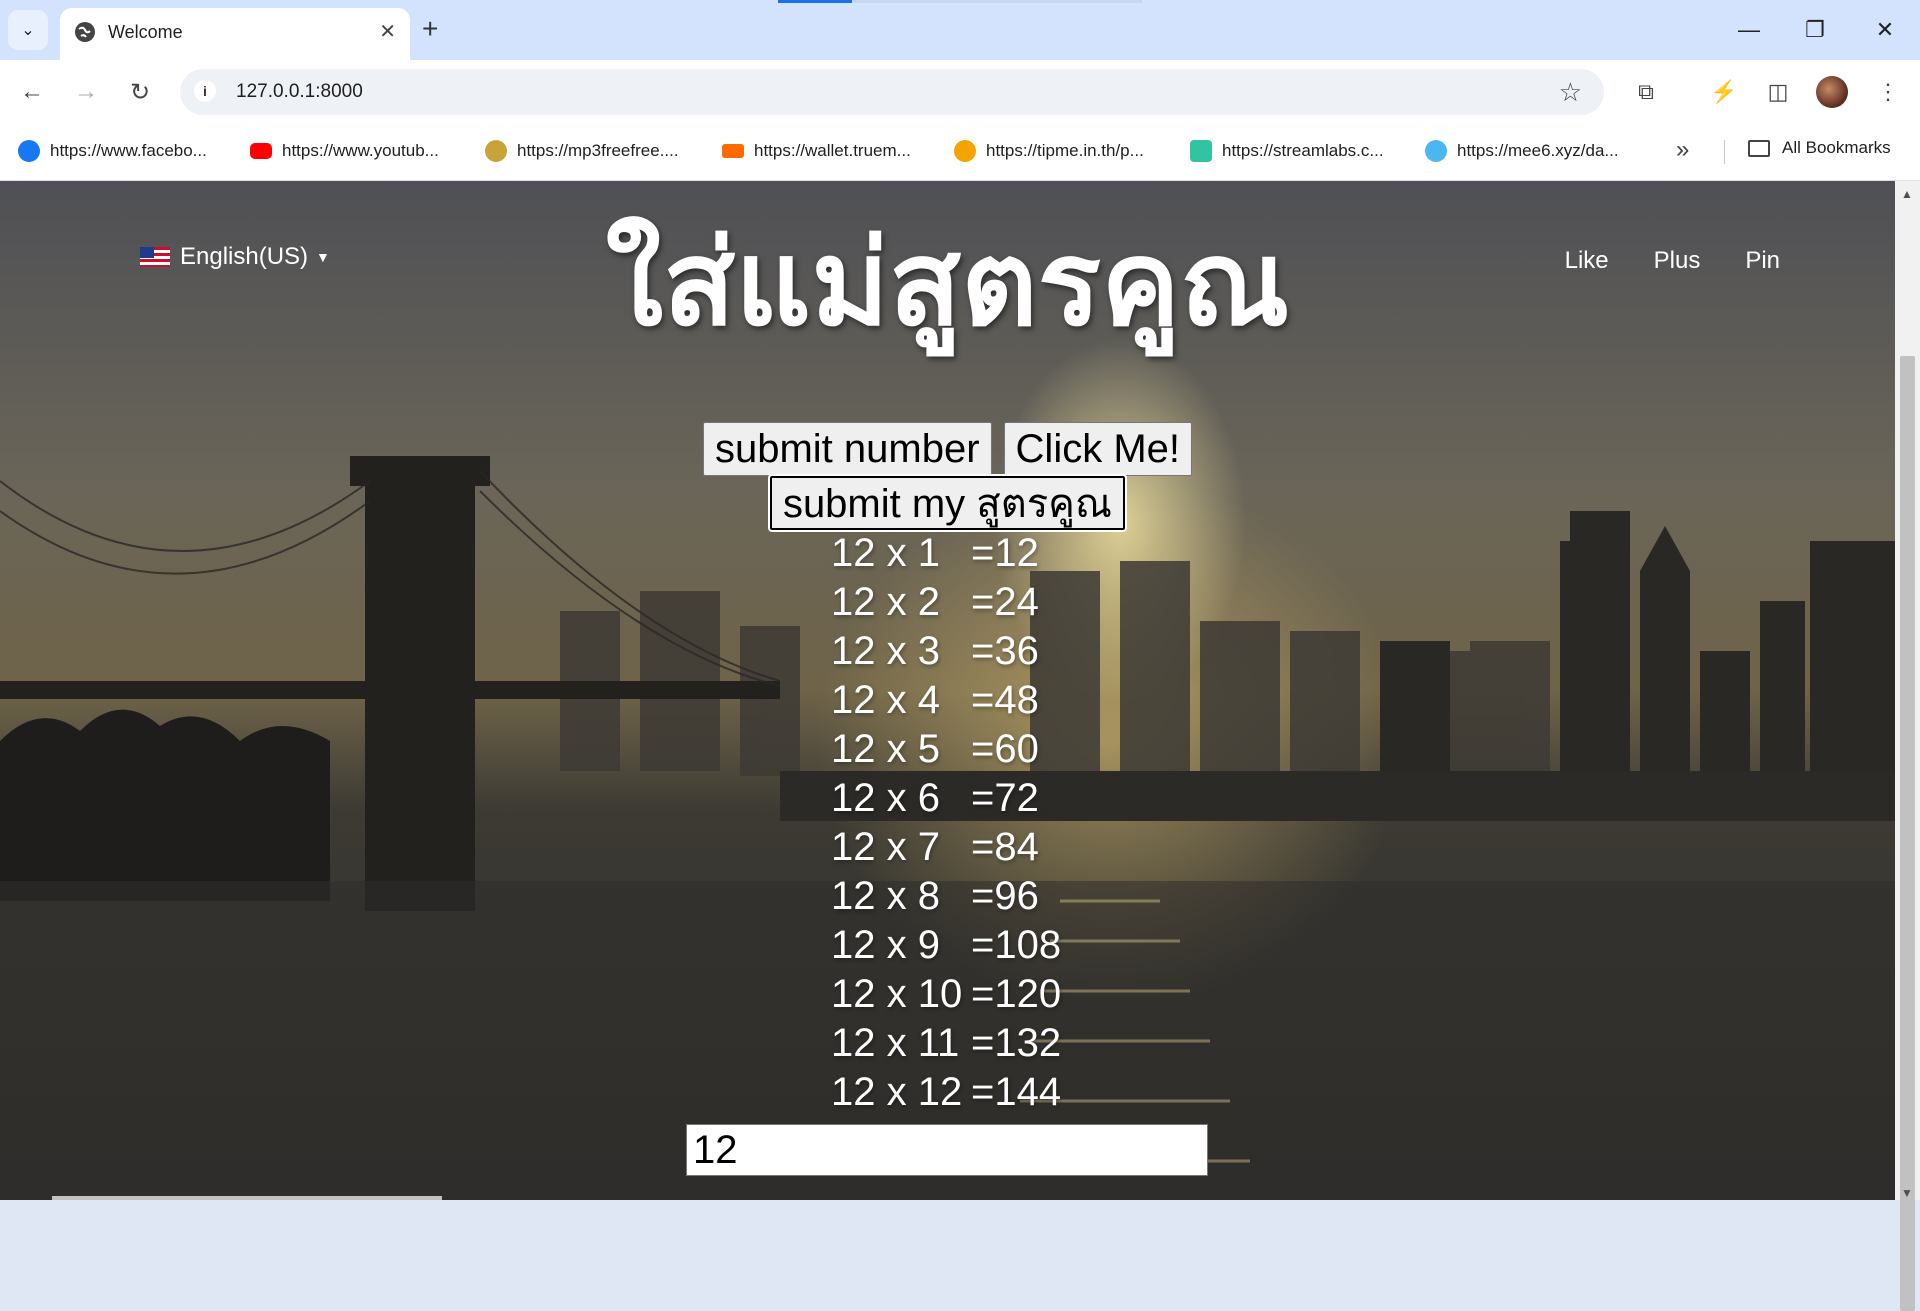 The height and width of the screenshot is (1311, 1920). I want to click on reload-button: ↻, so click(140, 92).